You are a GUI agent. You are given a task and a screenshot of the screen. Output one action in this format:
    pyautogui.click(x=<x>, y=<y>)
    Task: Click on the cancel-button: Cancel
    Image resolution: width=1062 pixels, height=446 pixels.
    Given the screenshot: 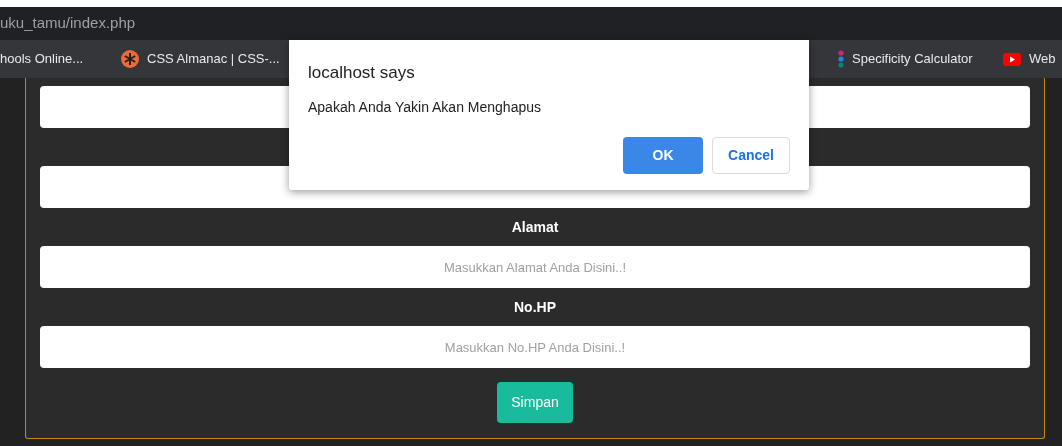 What is the action you would take?
    pyautogui.click(x=751, y=155)
    